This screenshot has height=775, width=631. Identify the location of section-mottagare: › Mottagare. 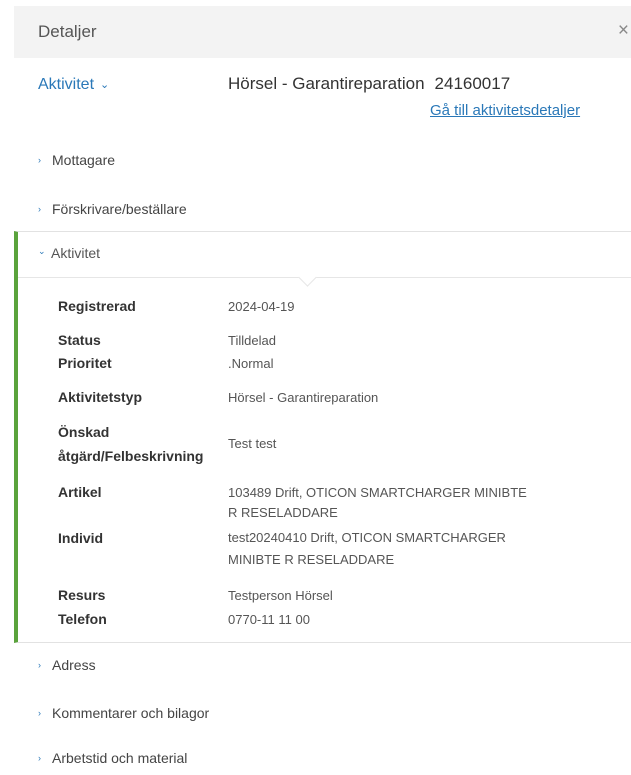
(76, 160).